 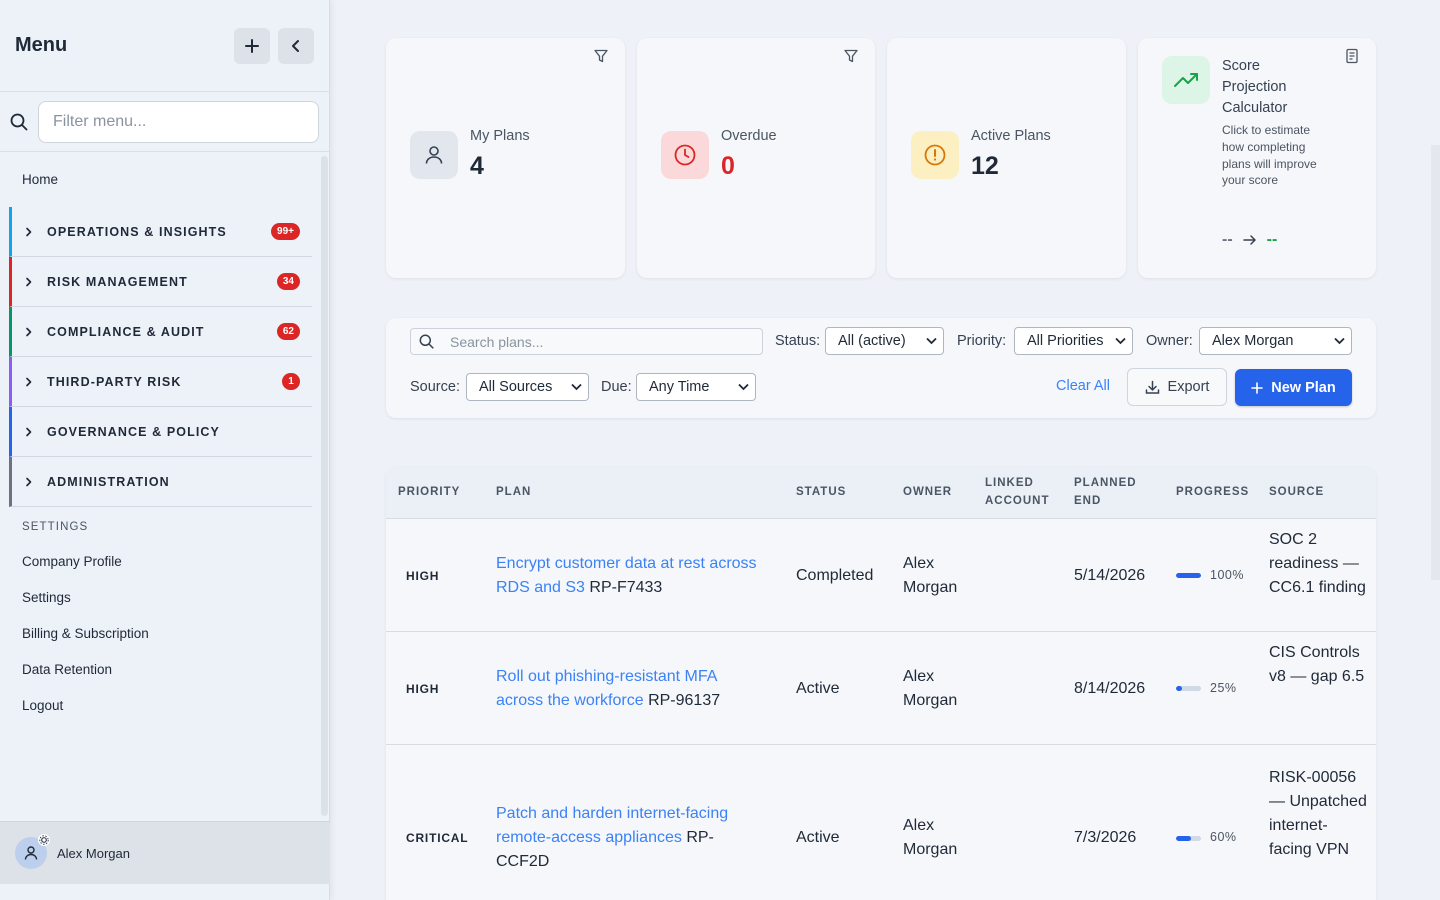 What do you see at coordinates (1169, 341) in the screenshot?
I see `owner-label: Owner:` at bounding box center [1169, 341].